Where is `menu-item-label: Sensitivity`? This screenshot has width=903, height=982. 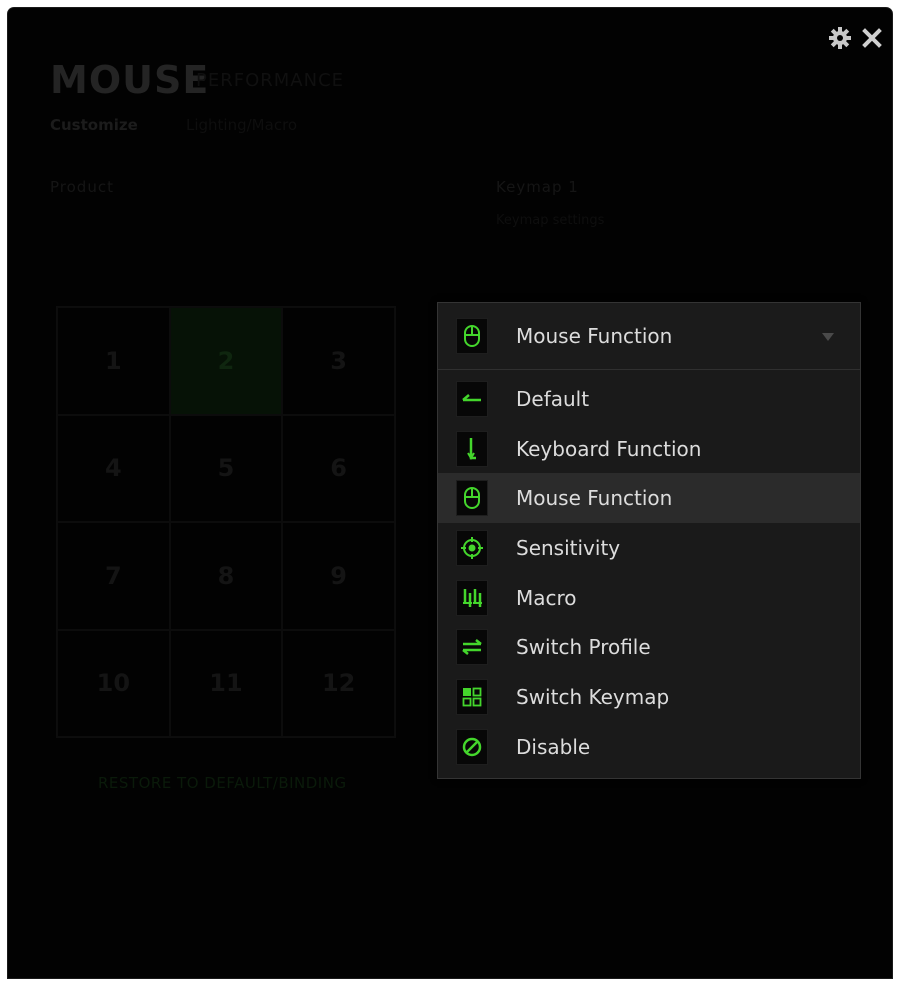 menu-item-label: Sensitivity is located at coordinates (568, 547).